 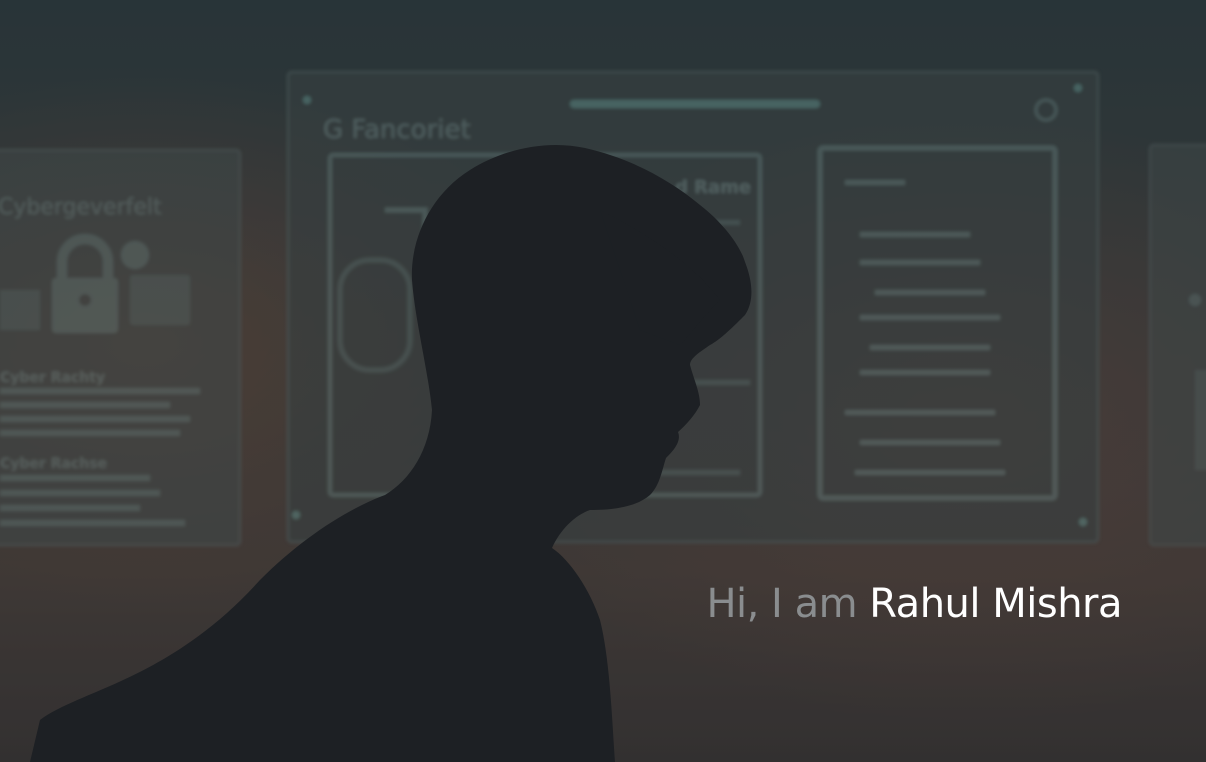 I want to click on hero-name: Rahul Mishra, so click(x=995, y=604).